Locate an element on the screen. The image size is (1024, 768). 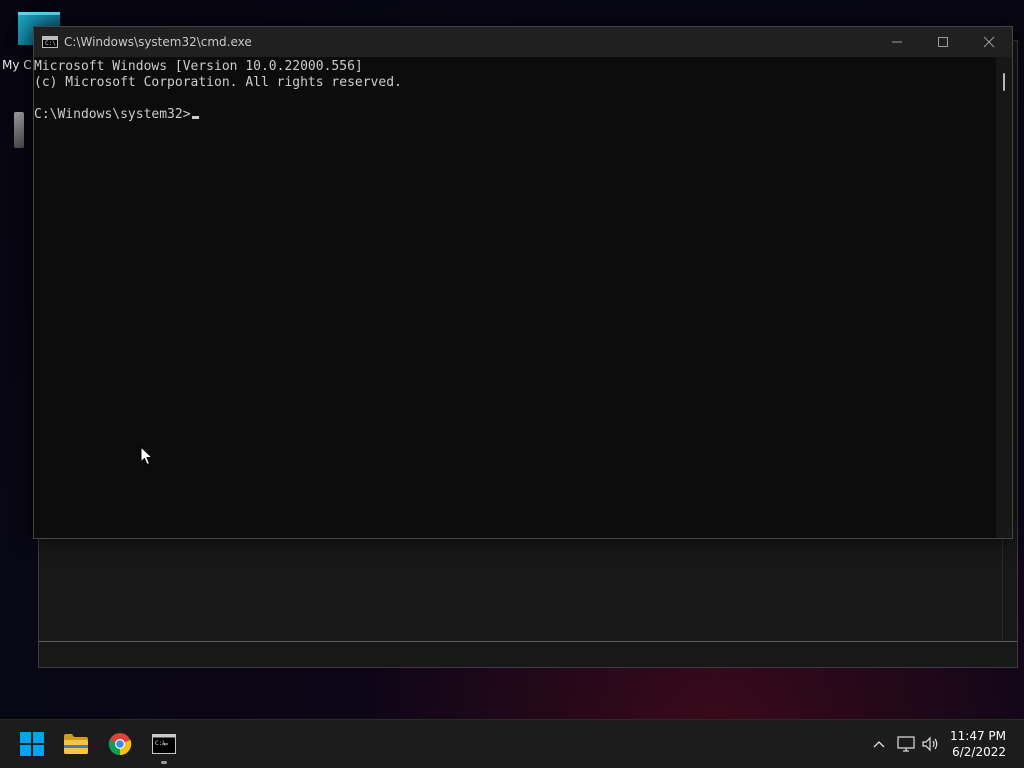
maximize-icon is located at coordinates (943, 42).